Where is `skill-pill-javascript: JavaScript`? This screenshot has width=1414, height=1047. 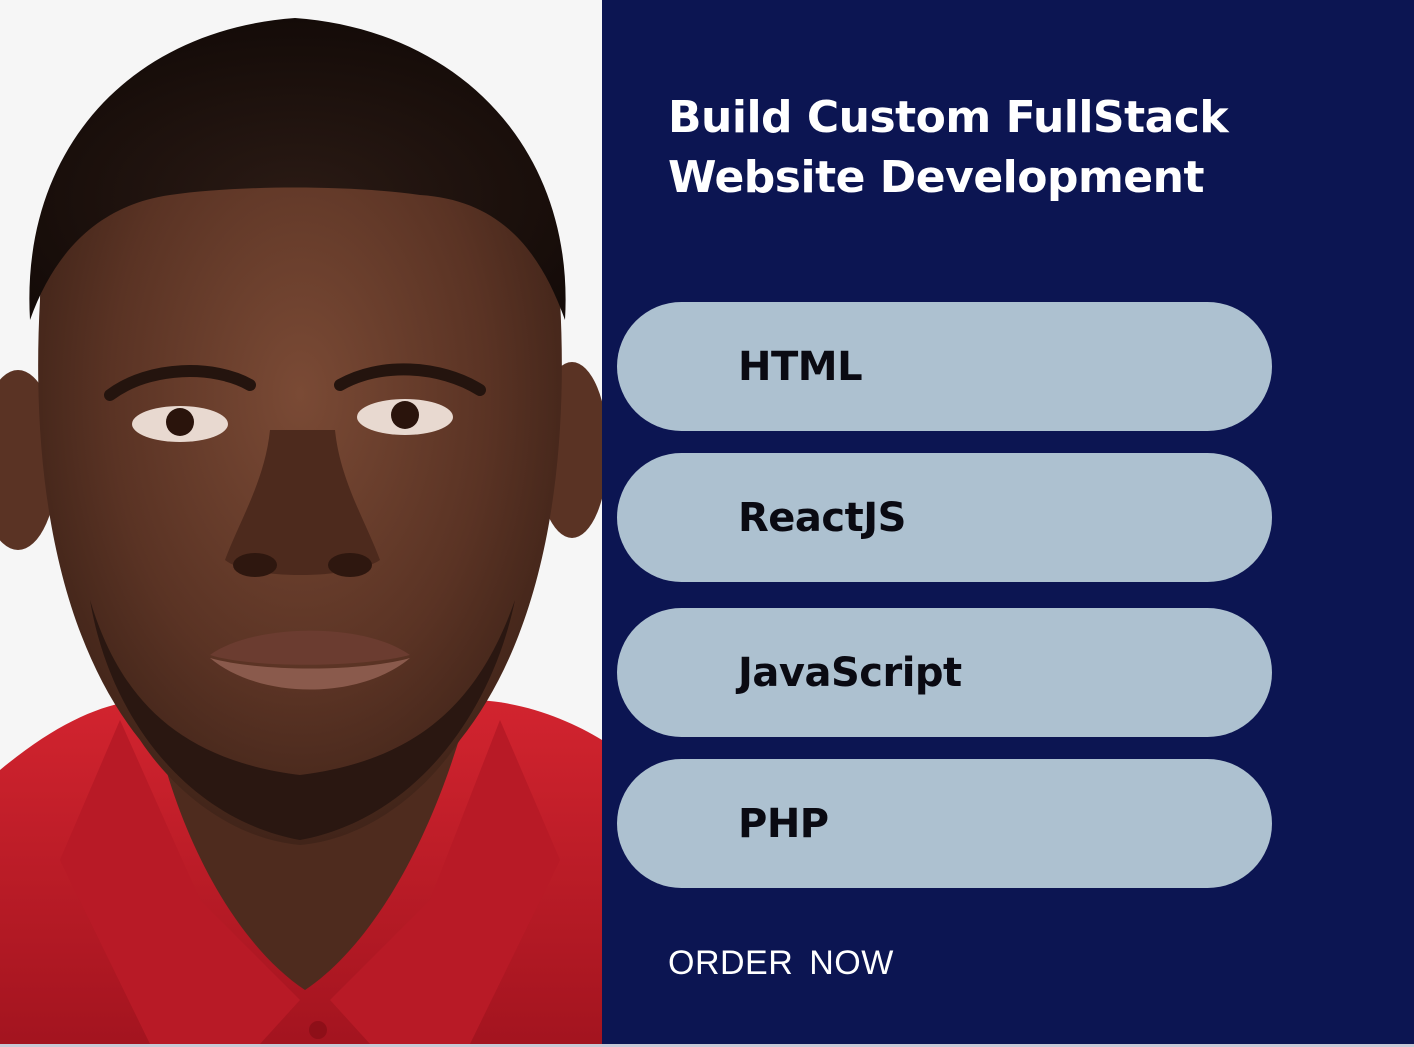 skill-pill-javascript: JavaScript is located at coordinates (944, 672).